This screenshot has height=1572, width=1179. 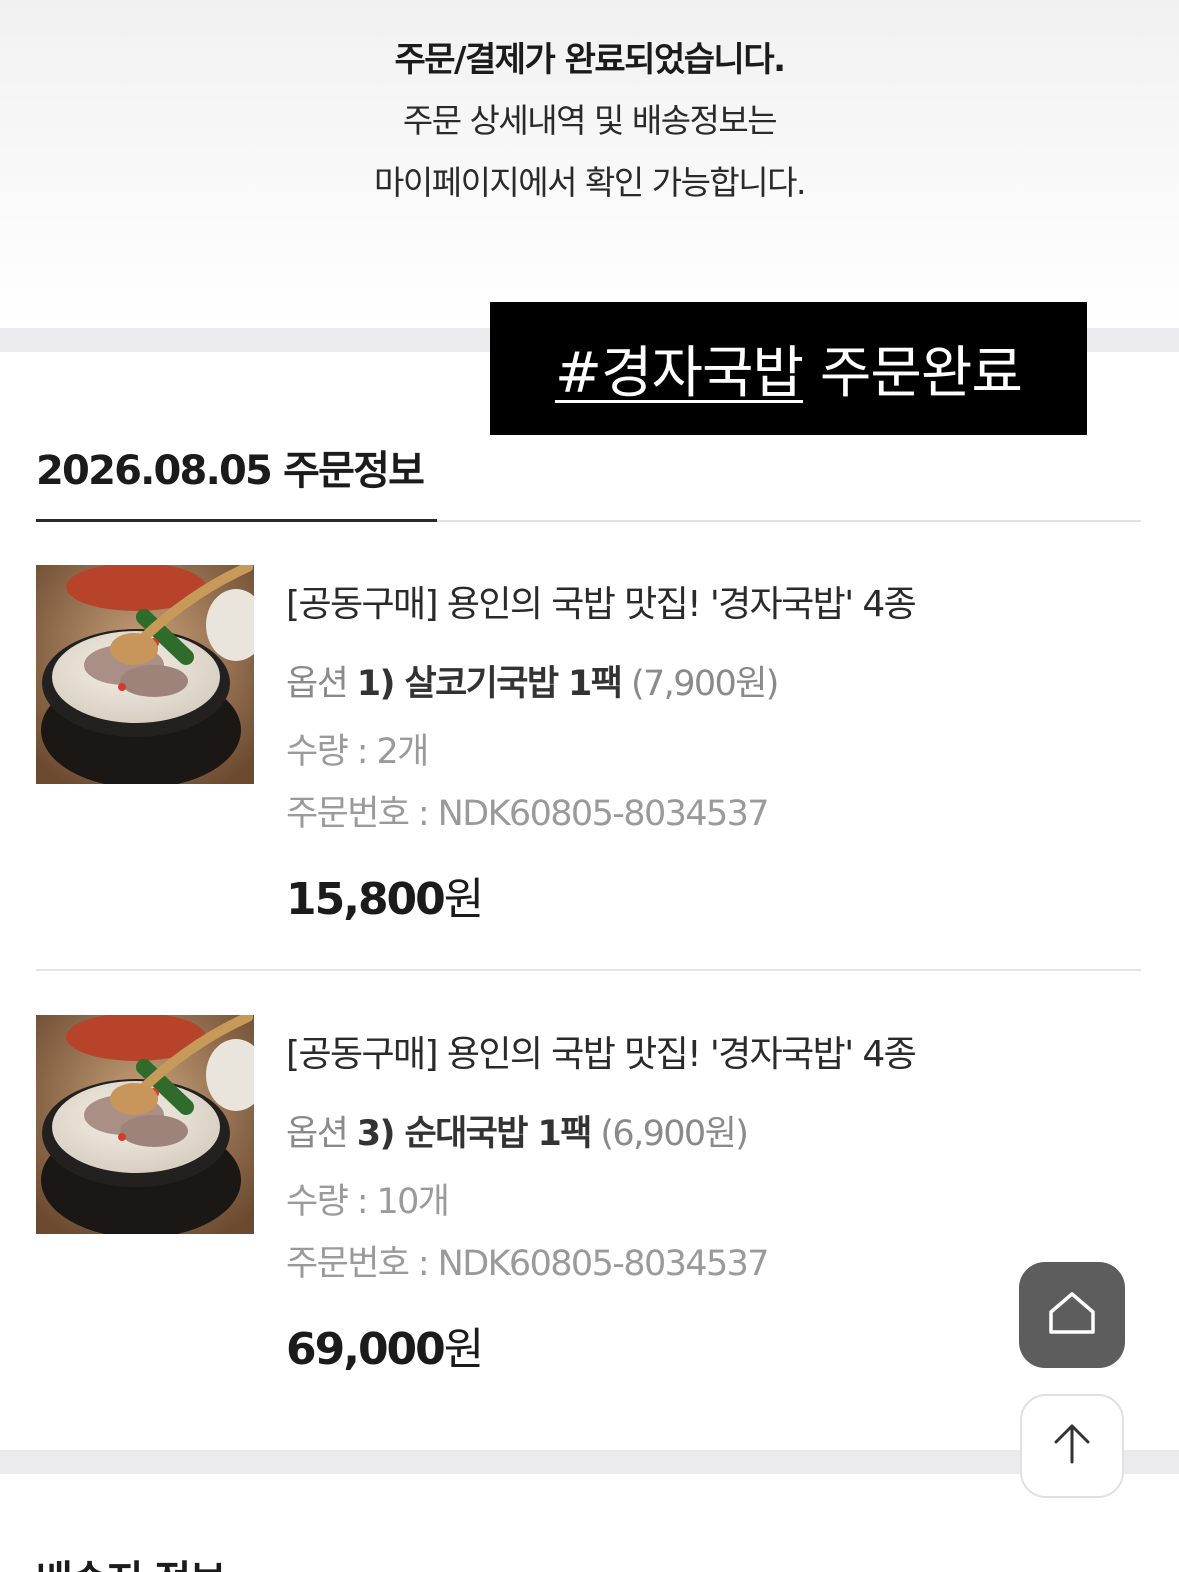 I want to click on banner-message-line2: 마이페이지에서 확인 가능합니다., so click(x=590, y=182).